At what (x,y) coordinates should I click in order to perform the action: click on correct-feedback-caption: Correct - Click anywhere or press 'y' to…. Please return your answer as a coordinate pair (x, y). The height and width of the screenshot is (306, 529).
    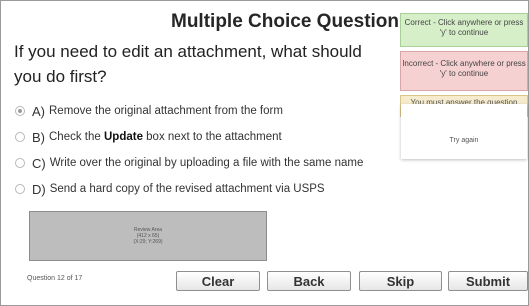
    Looking at the image, I should click on (464, 30).